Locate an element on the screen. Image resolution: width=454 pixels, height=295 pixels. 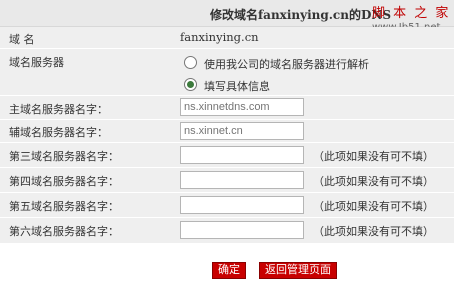
secondary-dns-row: 辅域名服务器名字： is located at coordinates (227, 131).